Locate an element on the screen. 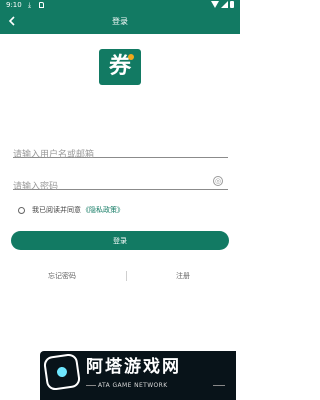 Image resolution: width=320 pixels, height=400 pixels. logo-text: 券 is located at coordinates (119, 66).